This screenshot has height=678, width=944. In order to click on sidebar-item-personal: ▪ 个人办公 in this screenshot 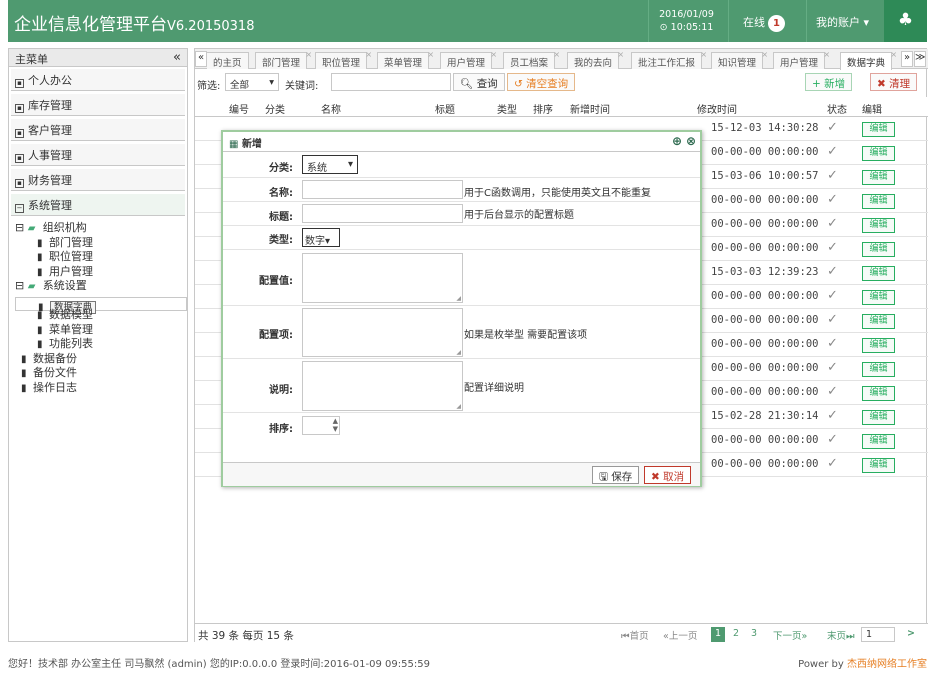, I will do `click(98, 80)`.